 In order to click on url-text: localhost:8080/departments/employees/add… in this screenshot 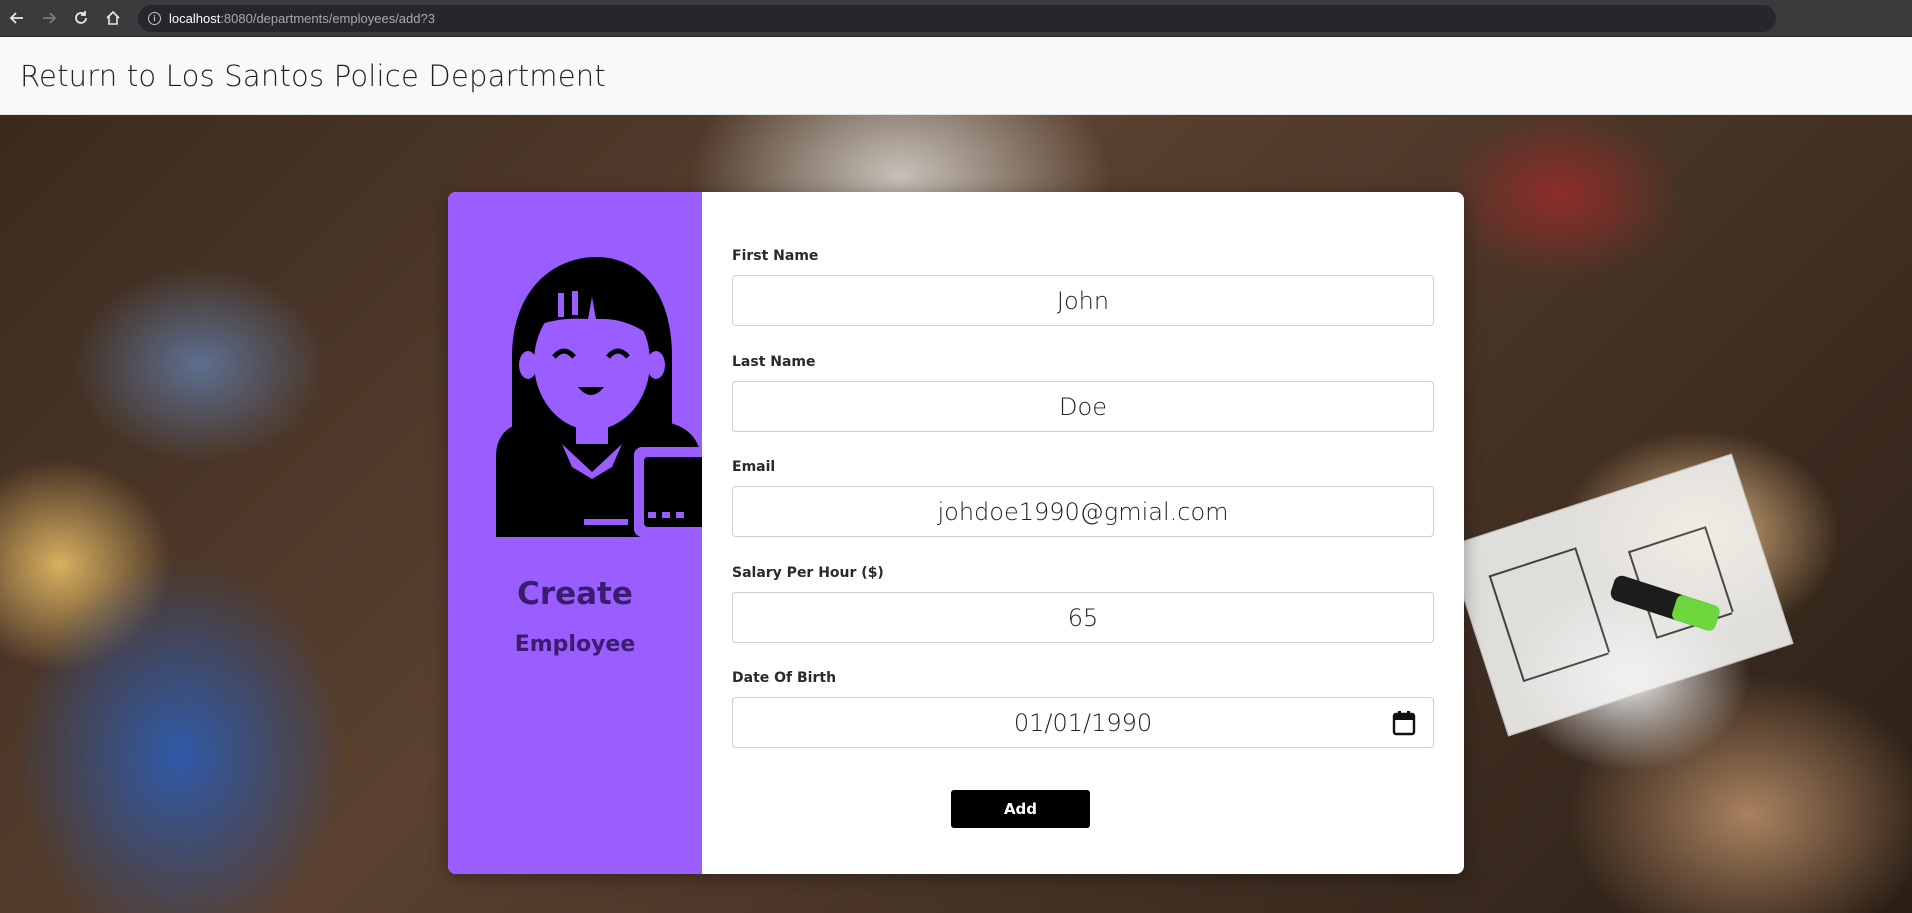, I will do `click(302, 18)`.